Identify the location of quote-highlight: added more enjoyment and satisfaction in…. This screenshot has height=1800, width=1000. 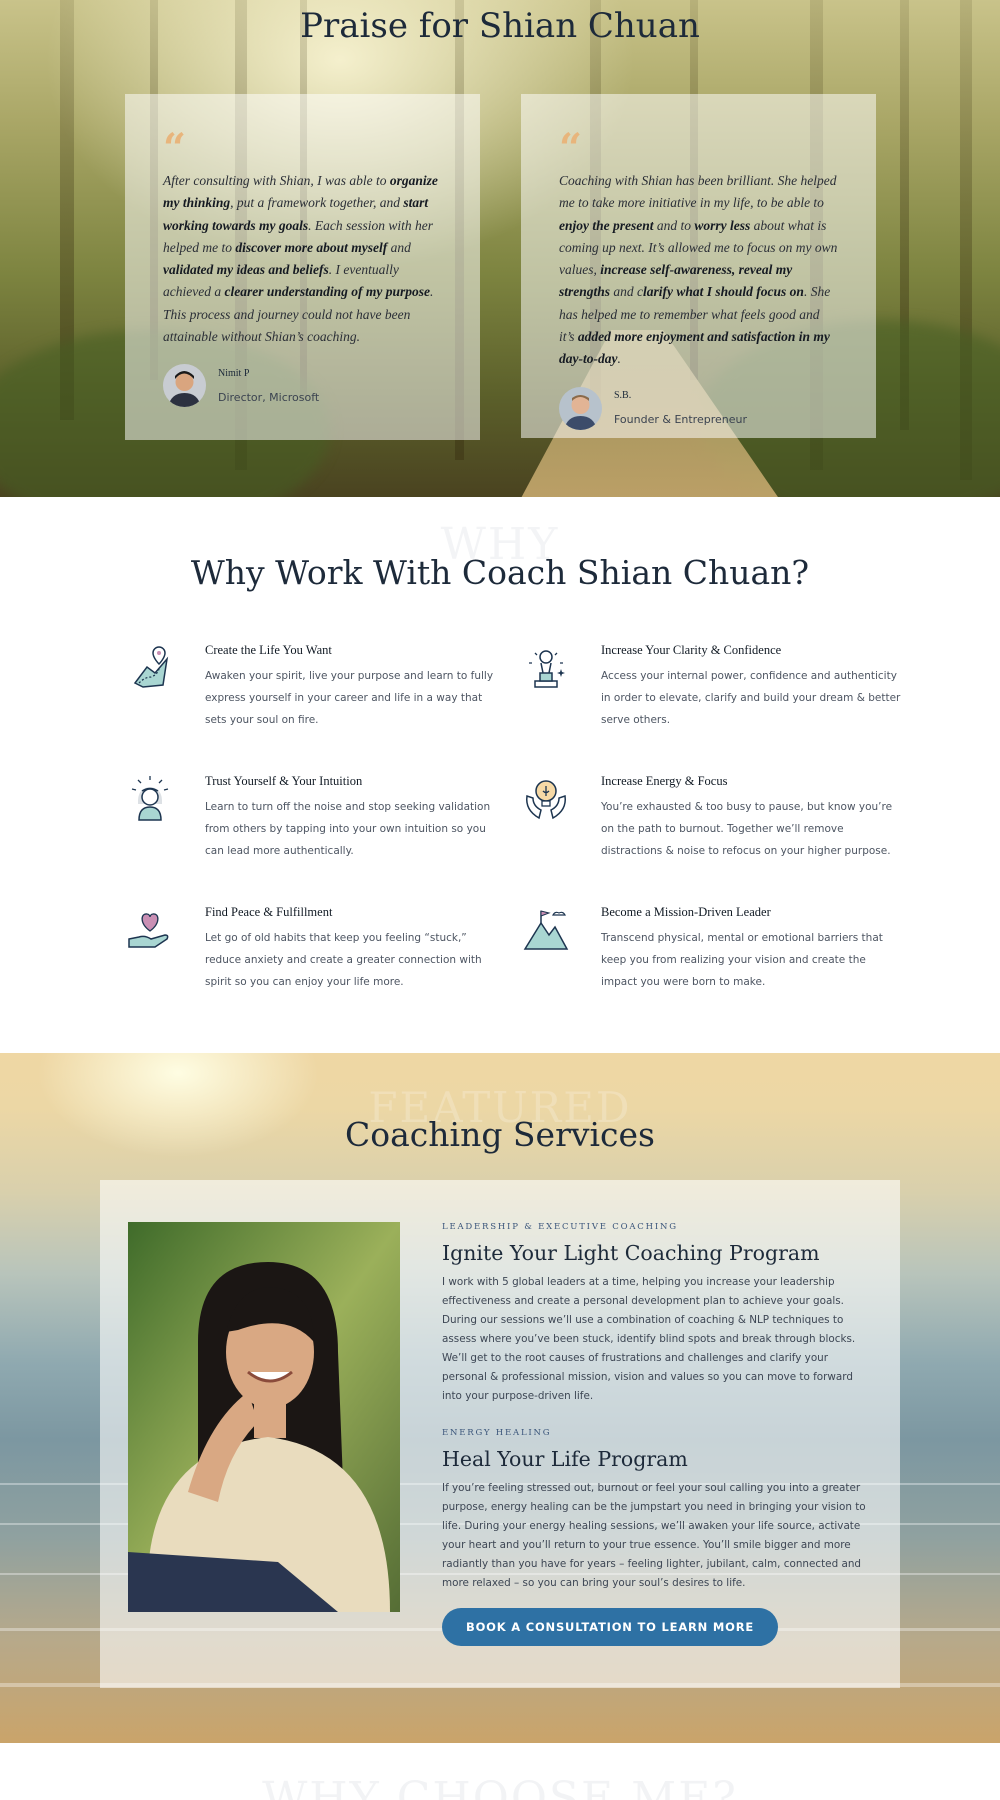
(694, 348).